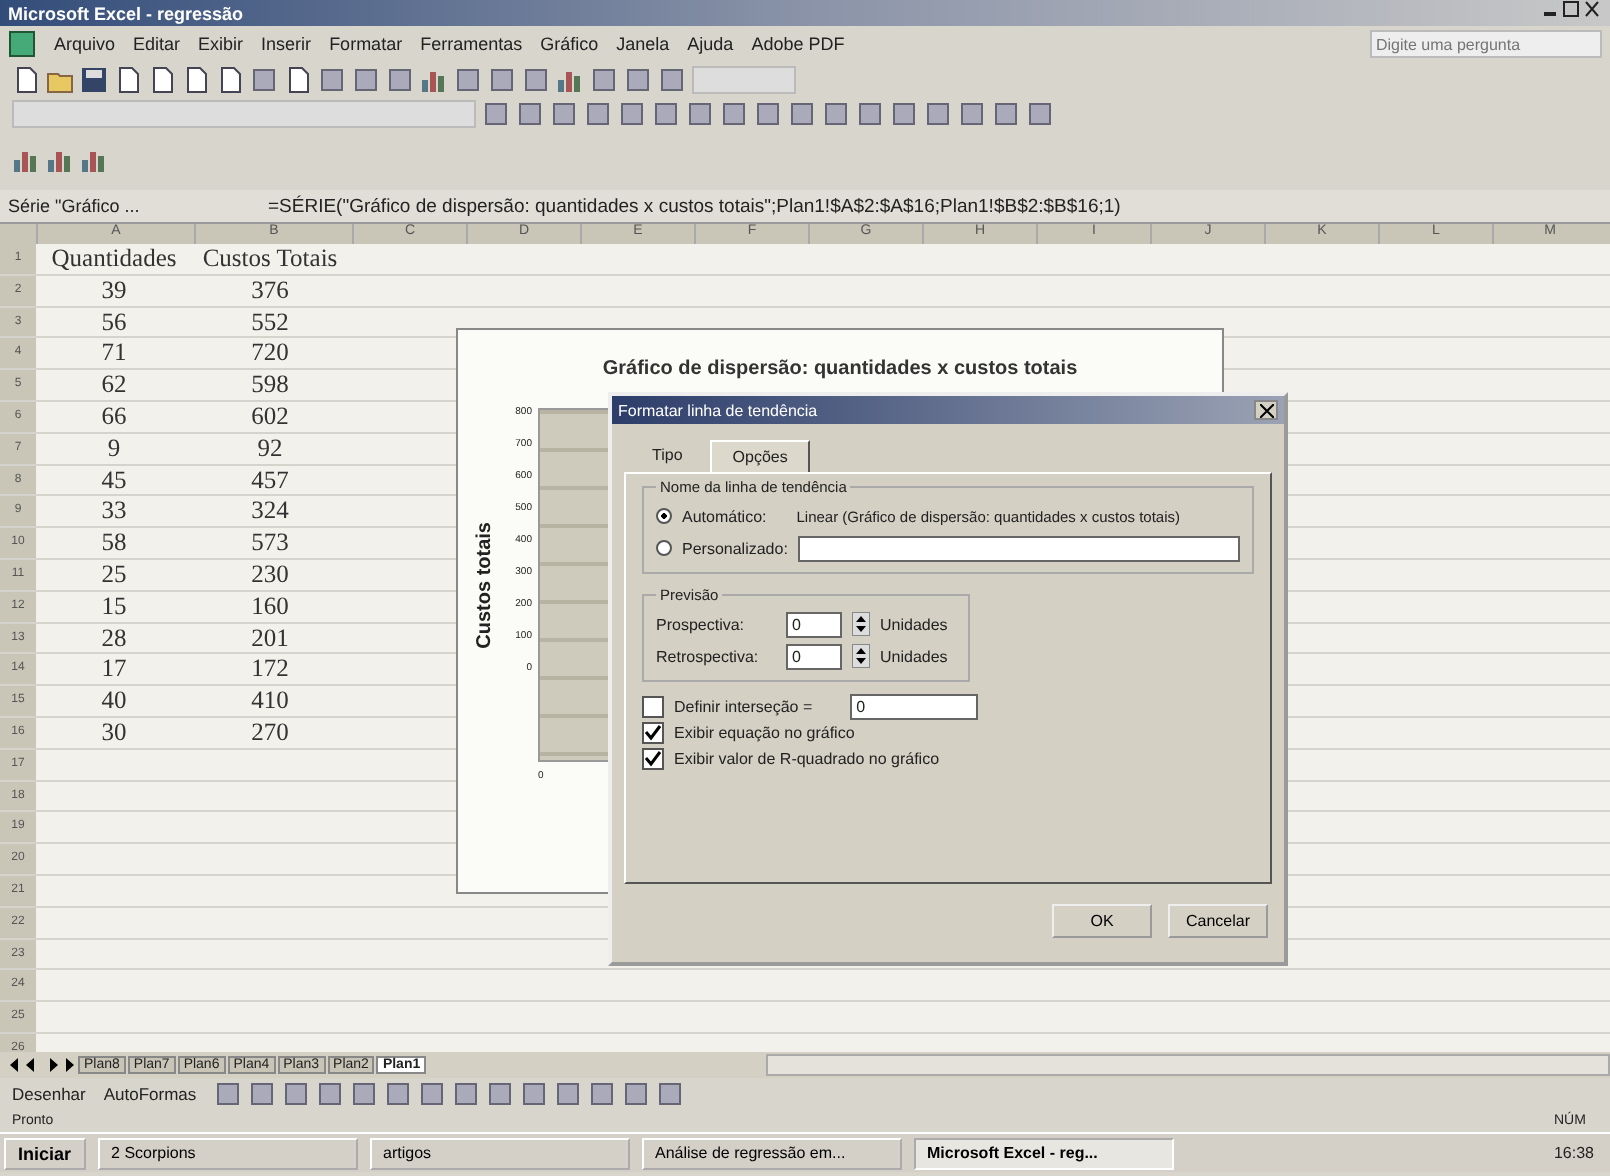  Describe the element at coordinates (1486, 44) in the screenshot. I see `help-search-field: Digite uma pergunta` at that location.